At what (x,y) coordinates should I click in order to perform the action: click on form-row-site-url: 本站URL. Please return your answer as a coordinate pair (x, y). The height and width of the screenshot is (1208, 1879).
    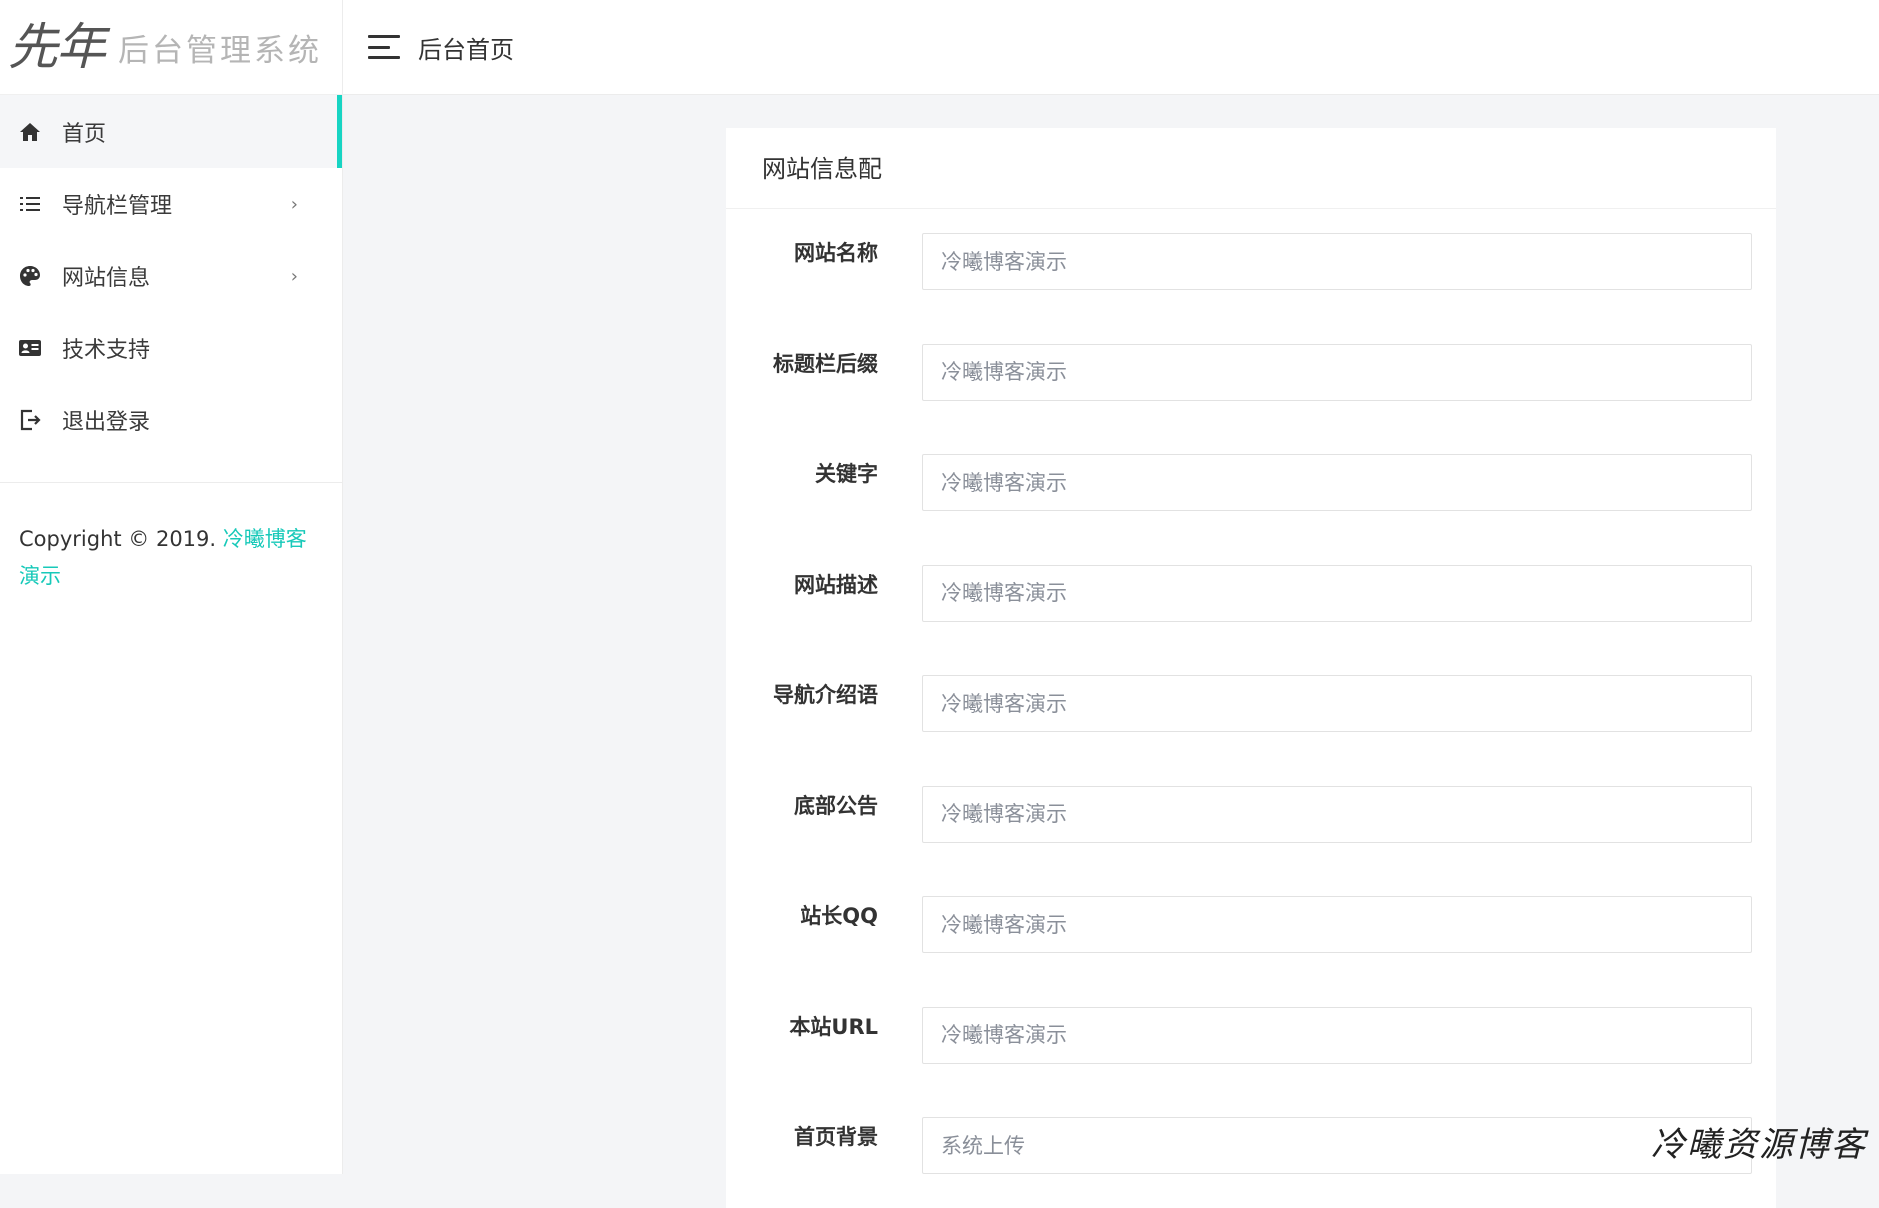
    Looking at the image, I should click on (1251, 1038).